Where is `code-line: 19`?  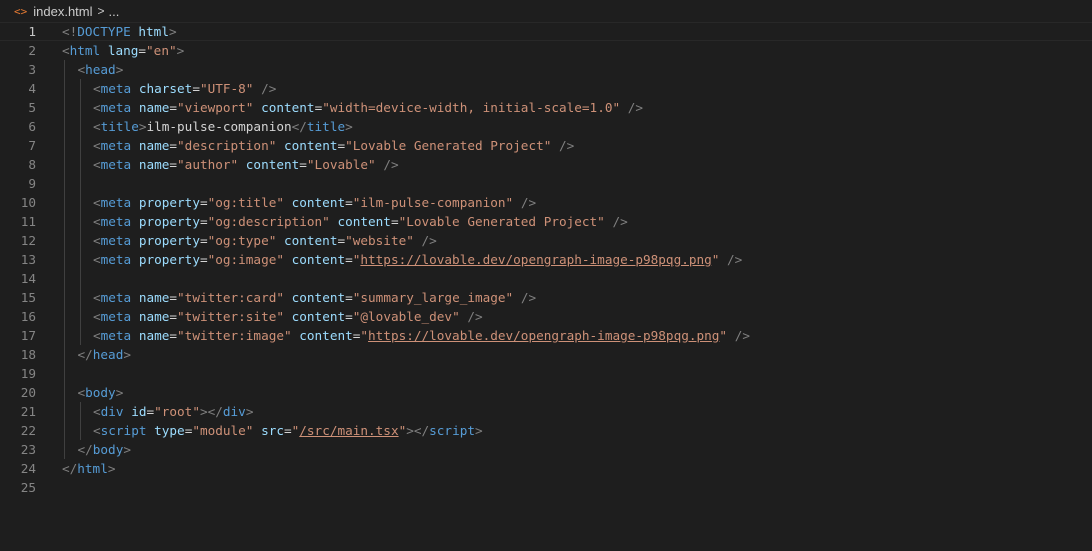
code-line: 19 is located at coordinates (546, 373).